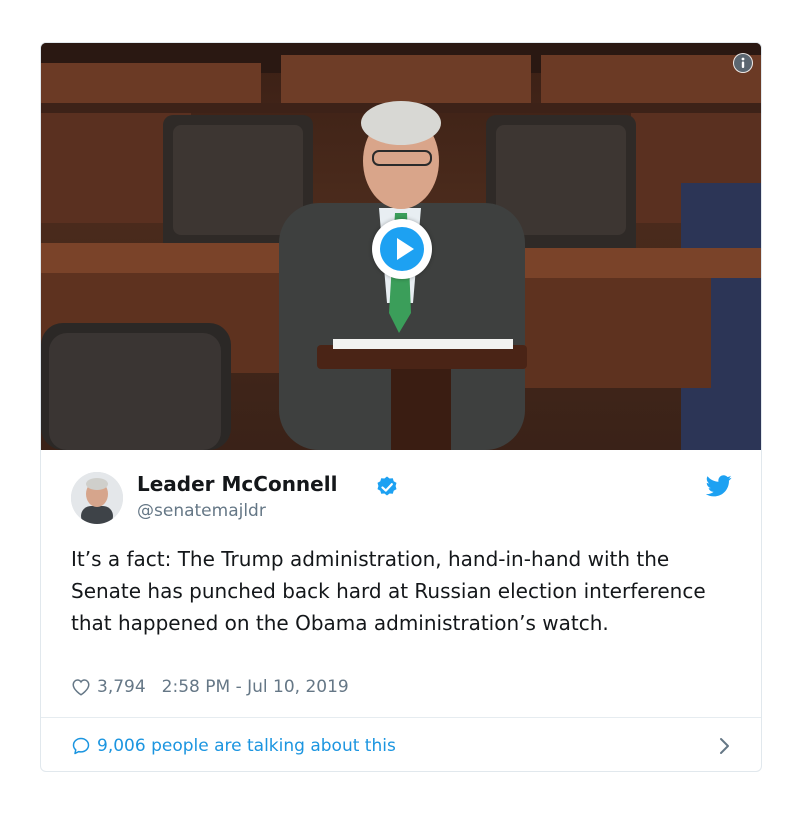  I want to click on play-button, so click(402, 249).